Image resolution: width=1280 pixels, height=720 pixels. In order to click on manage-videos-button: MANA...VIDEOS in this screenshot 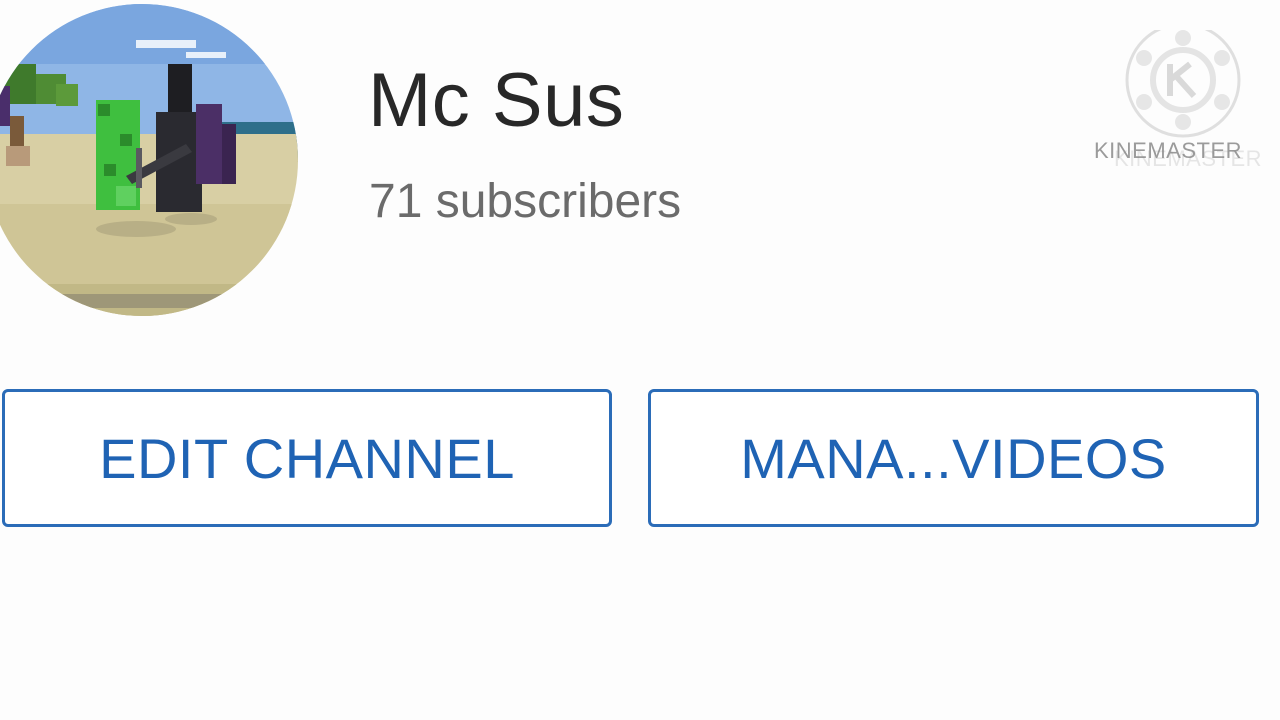, I will do `click(953, 458)`.